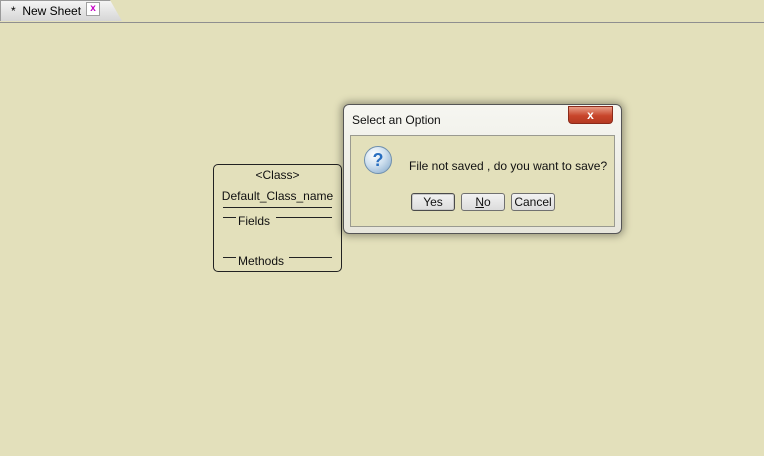  Describe the element at coordinates (479, 202) in the screenshot. I see `no-button-mnemonic: N` at that location.